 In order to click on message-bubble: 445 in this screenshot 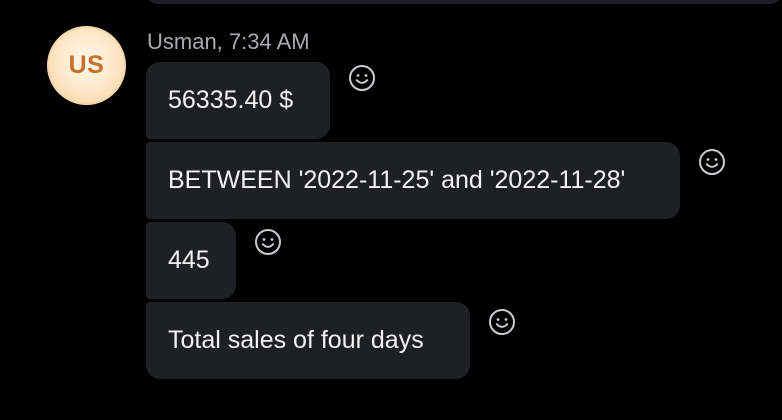, I will do `click(191, 260)`.